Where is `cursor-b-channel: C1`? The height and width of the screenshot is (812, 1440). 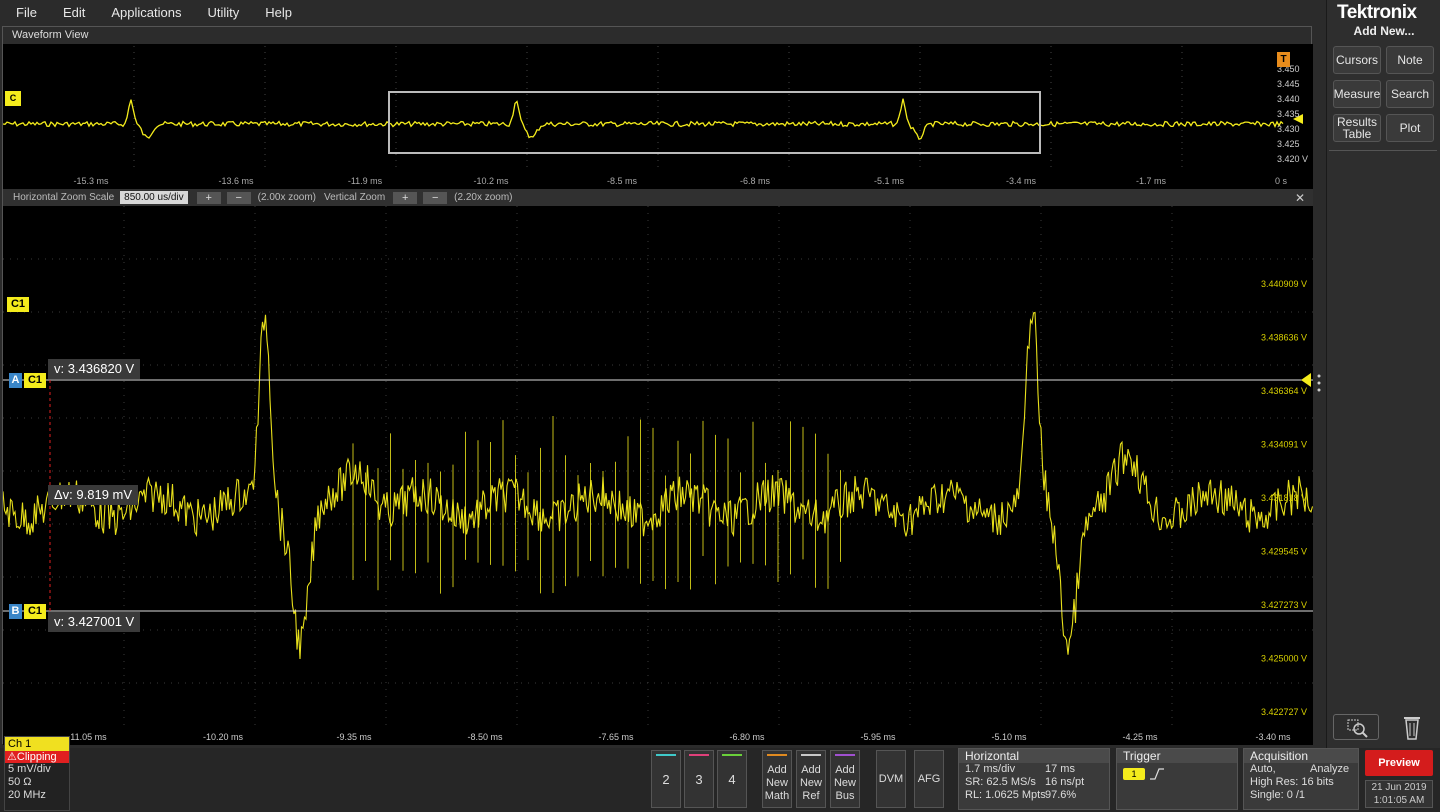
cursor-b-channel: C1 is located at coordinates (35, 611).